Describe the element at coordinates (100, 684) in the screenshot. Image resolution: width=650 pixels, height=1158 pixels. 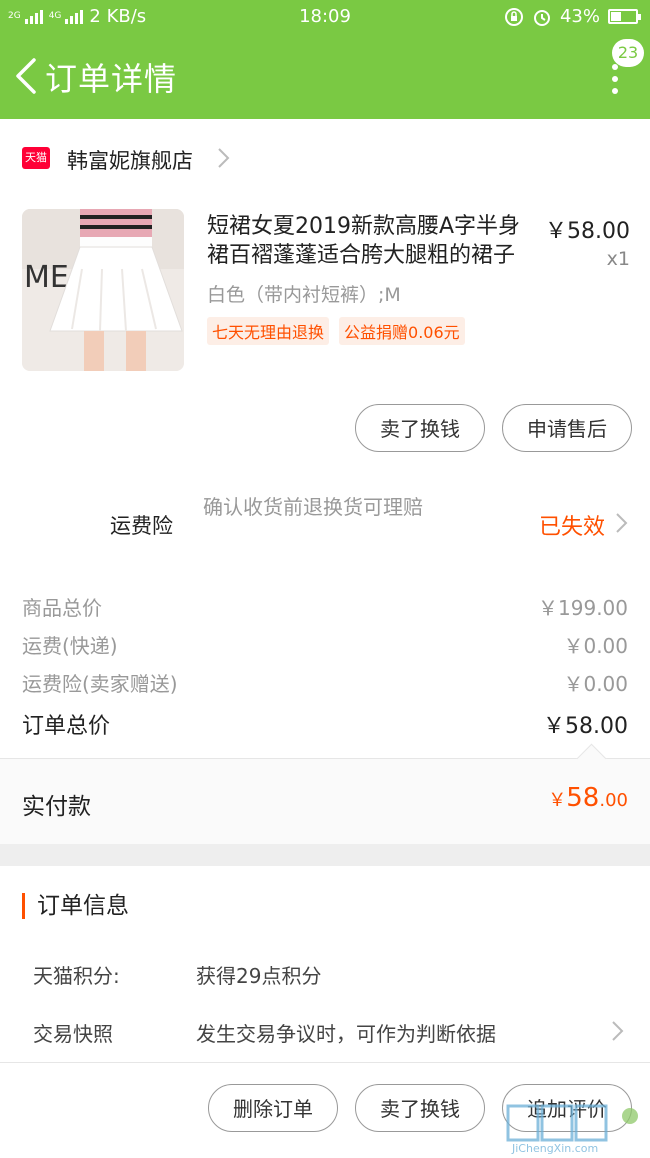
I see `summary-label: 运费险(卖家赠送)` at that location.